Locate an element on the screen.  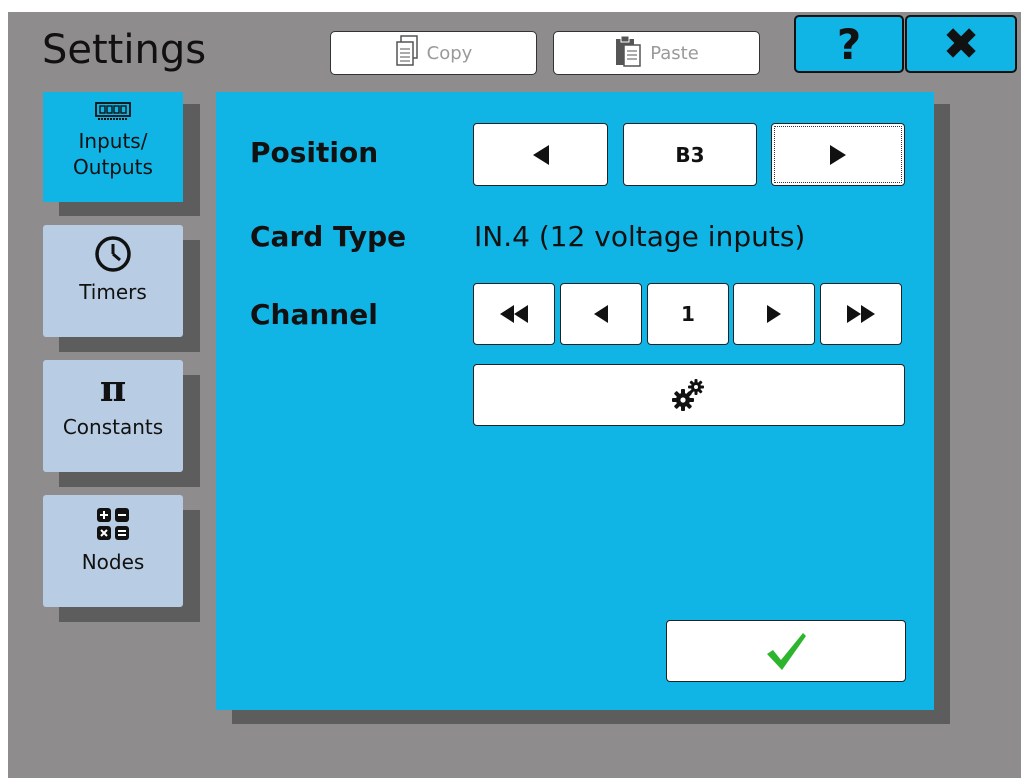
channel-label: Channel is located at coordinates (314, 314).